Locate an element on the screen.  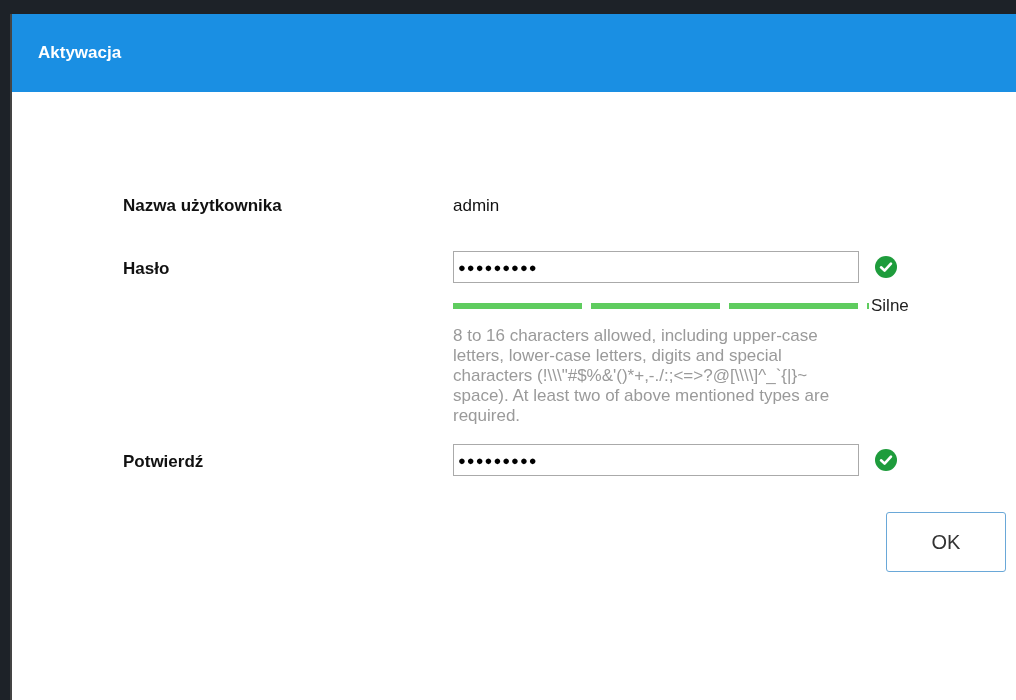
field-label: Hasło is located at coordinates (147, 269).